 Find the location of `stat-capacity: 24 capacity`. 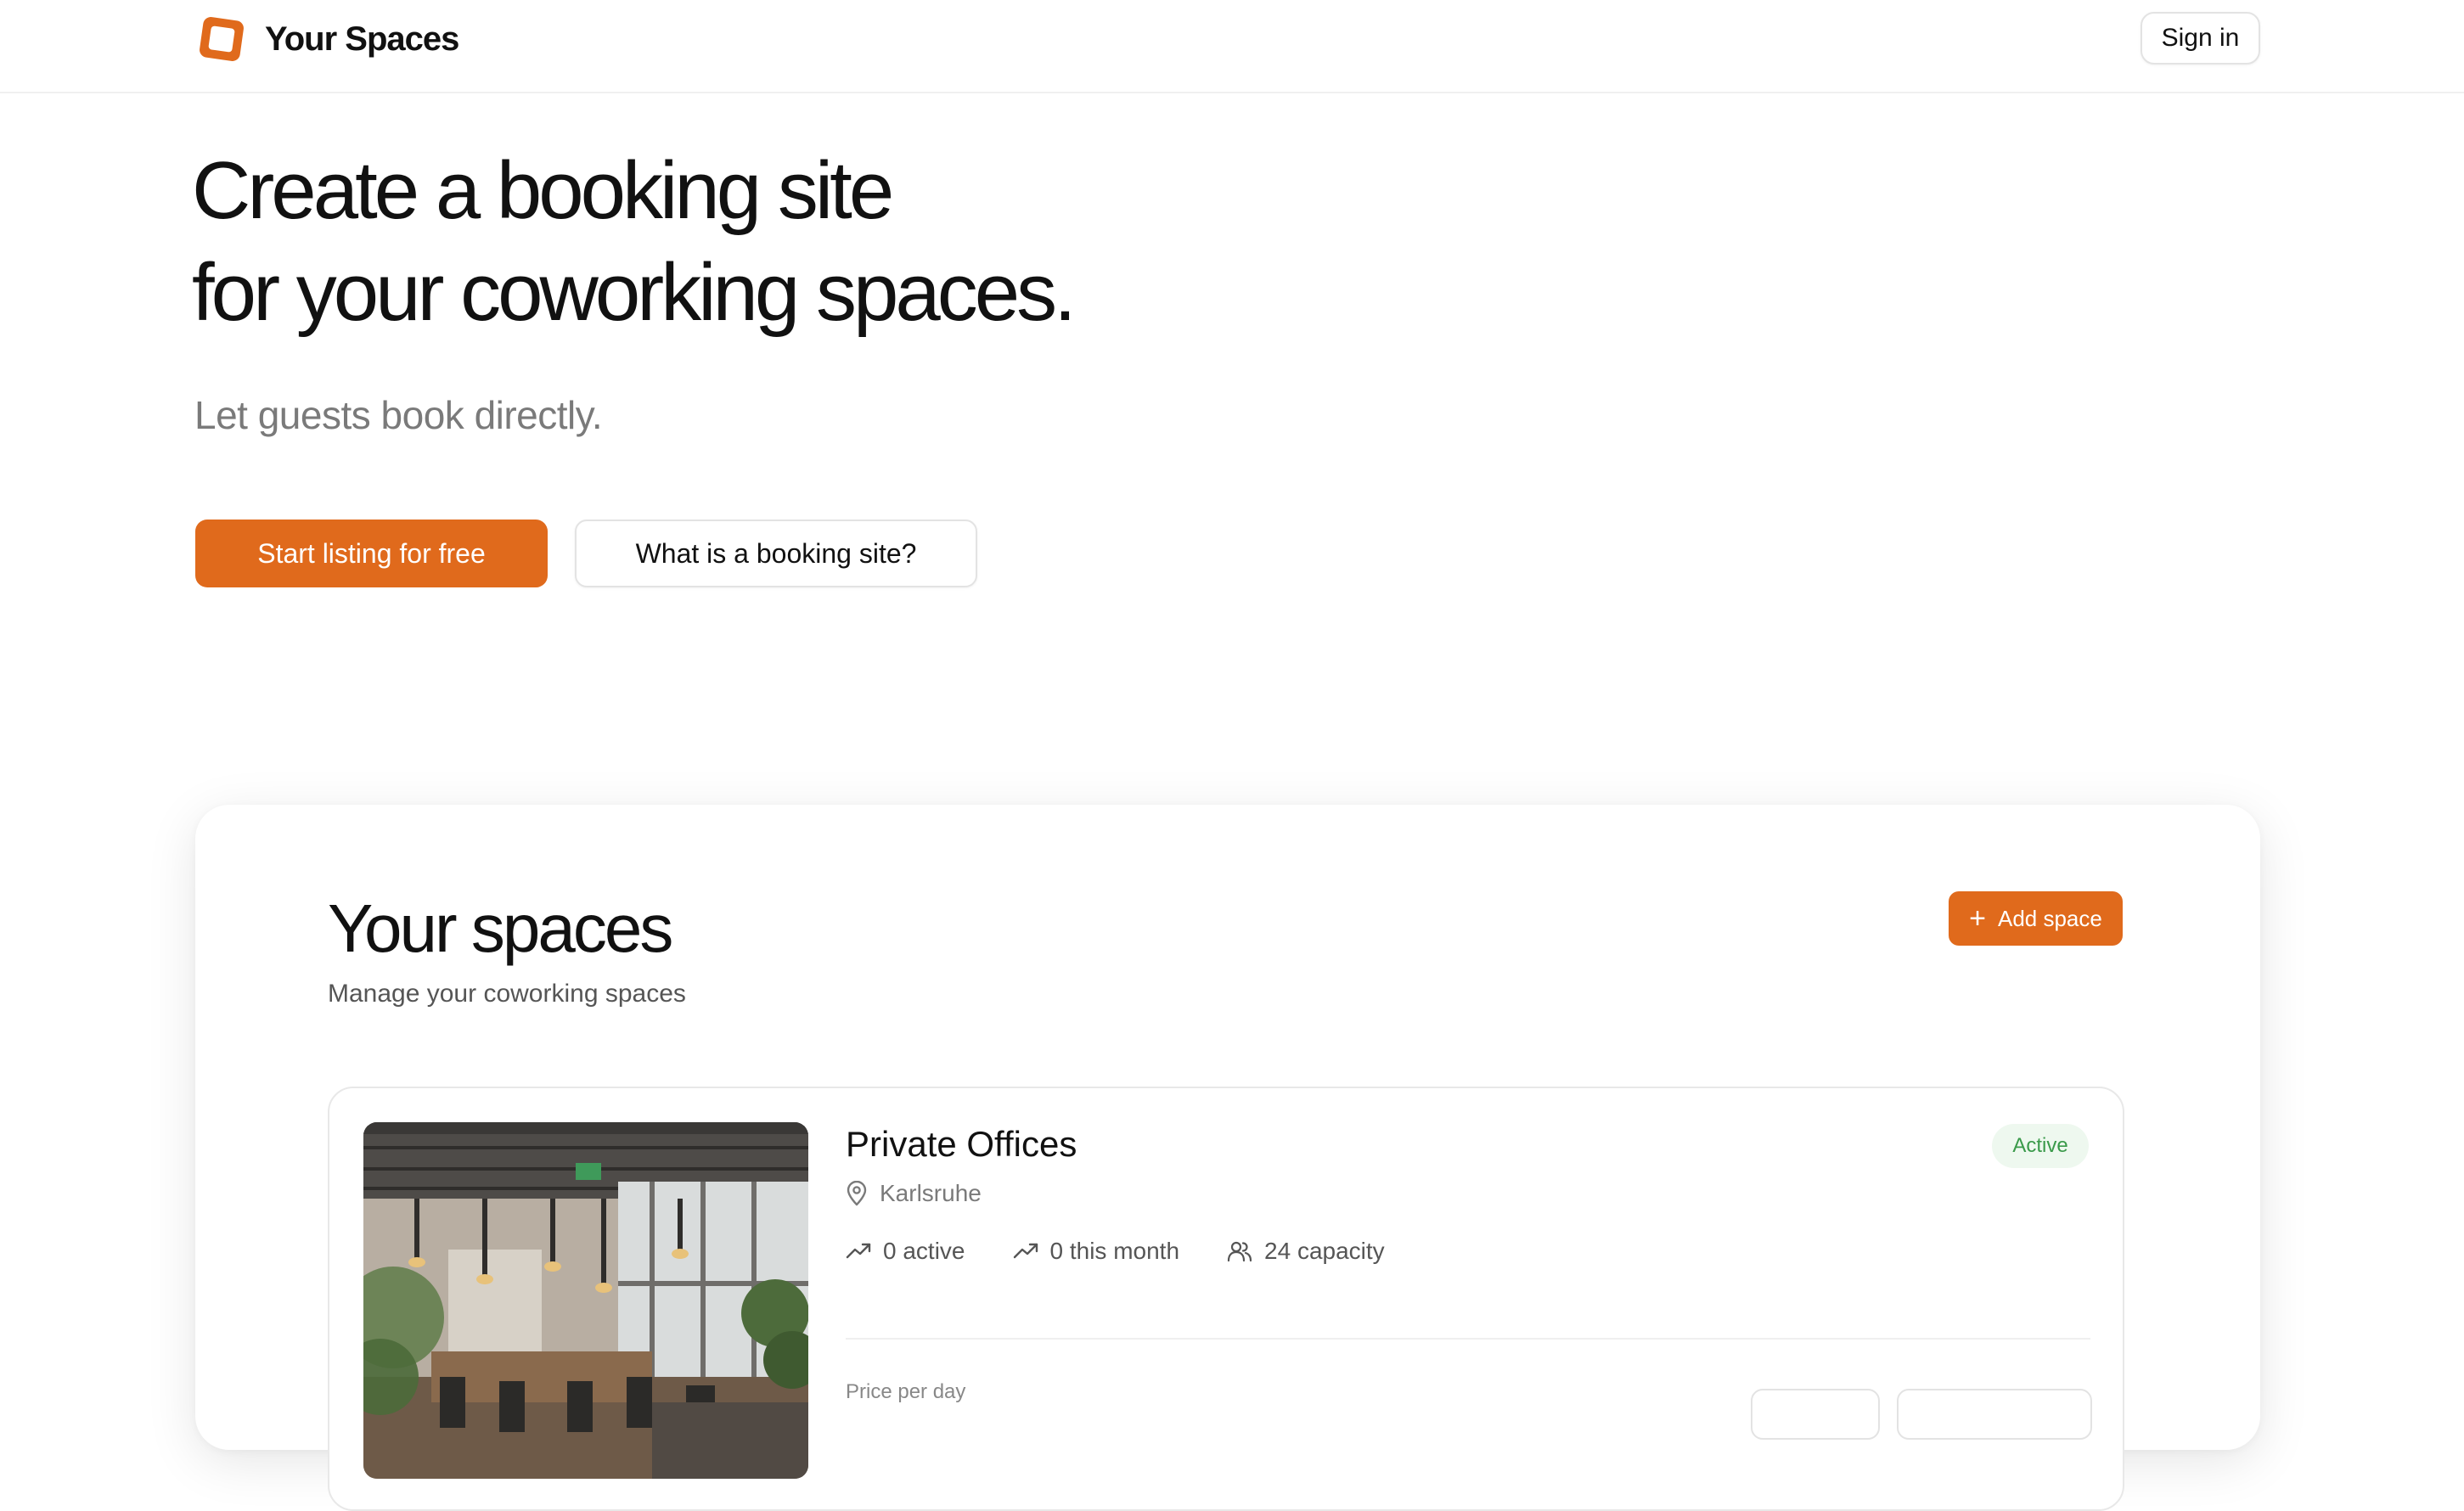

stat-capacity: 24 capacity is located at coordinates (1306, 1251).